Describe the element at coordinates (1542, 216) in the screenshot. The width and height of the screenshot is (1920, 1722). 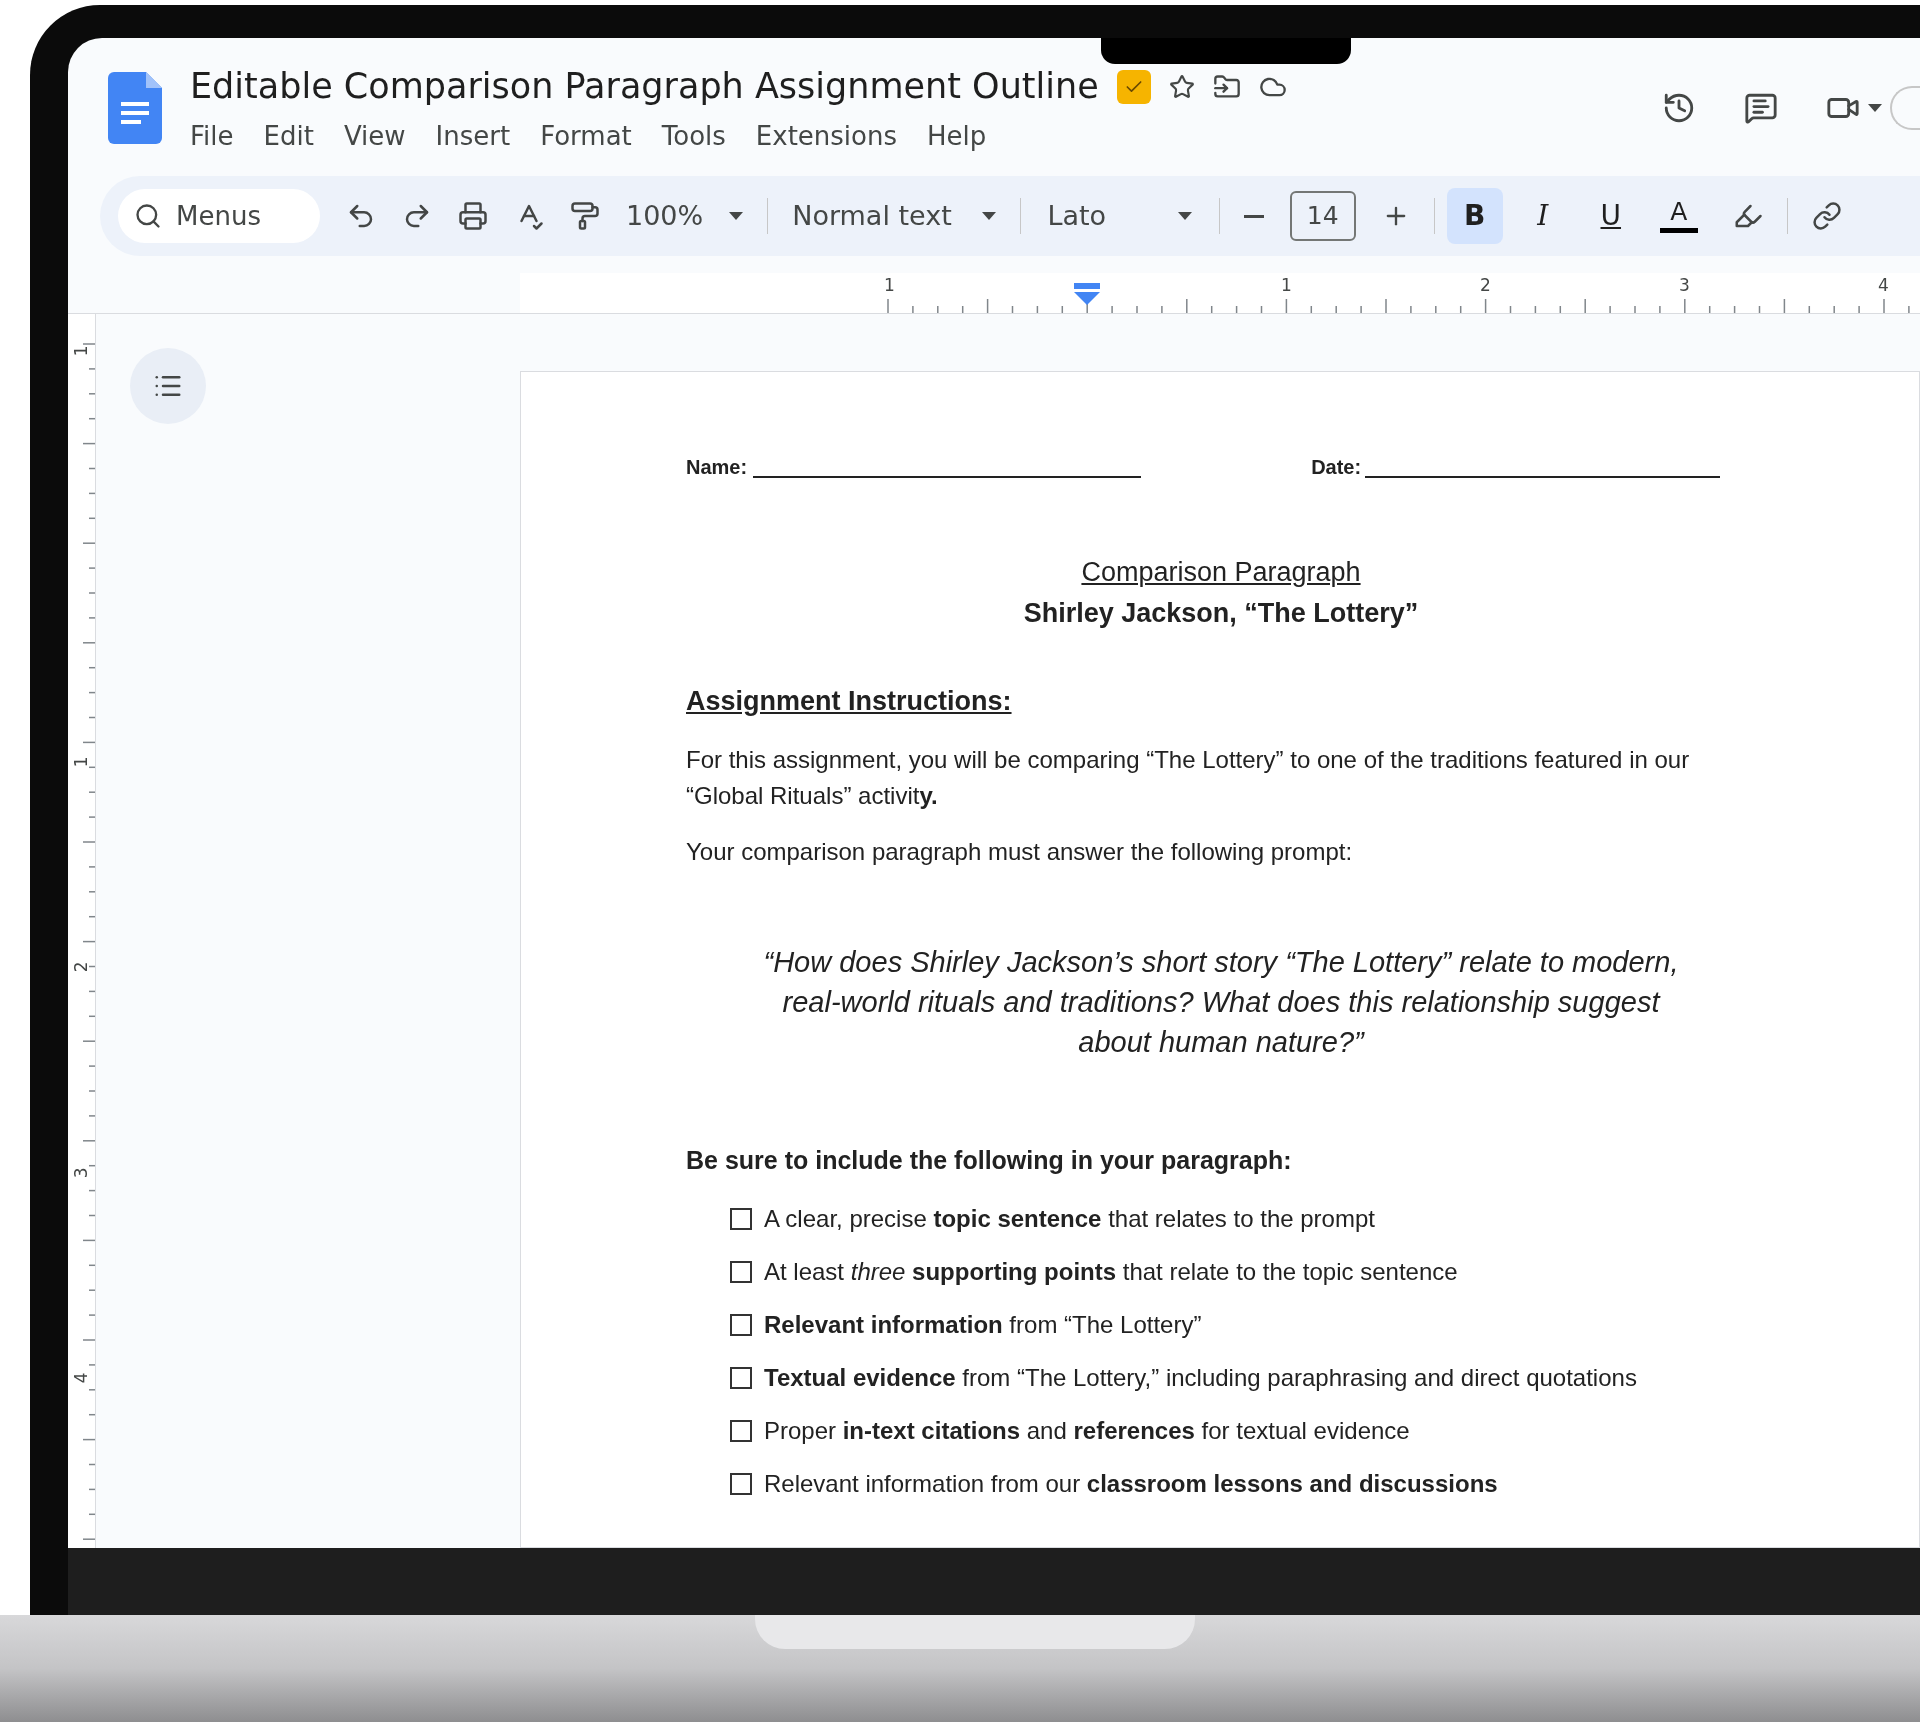
I see `italic-button: I` at that location.